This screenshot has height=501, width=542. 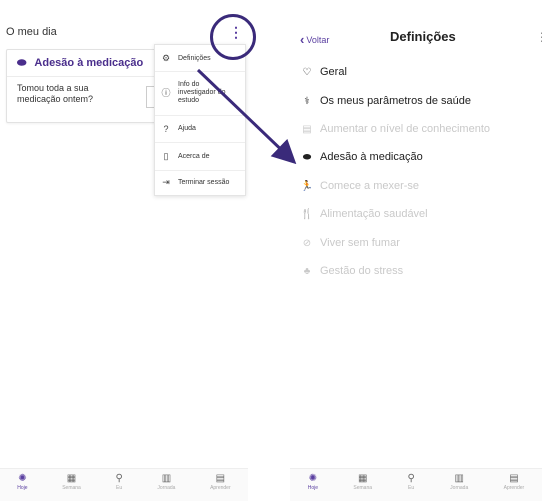 I want to click on more-options-icon: ⋮, so click(x=539, y=37).